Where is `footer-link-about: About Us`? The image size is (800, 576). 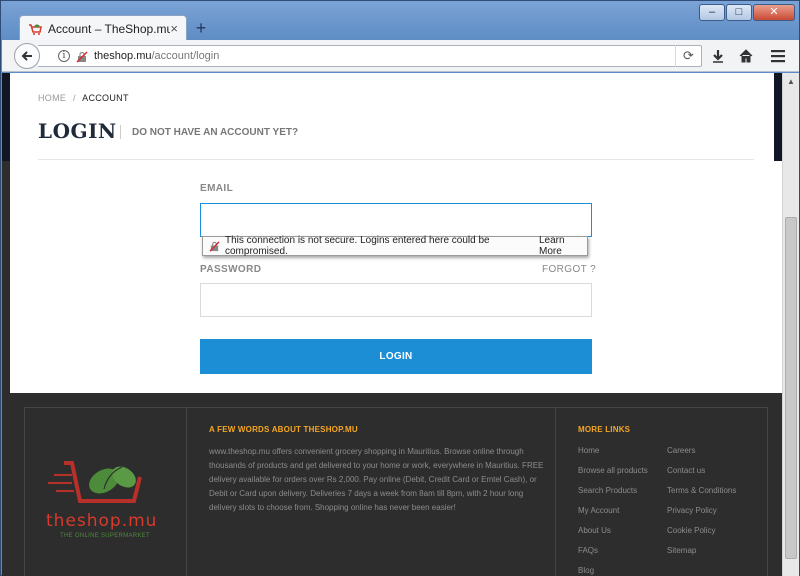
footer-link-about: About Us is located at coordinates (613, 535).